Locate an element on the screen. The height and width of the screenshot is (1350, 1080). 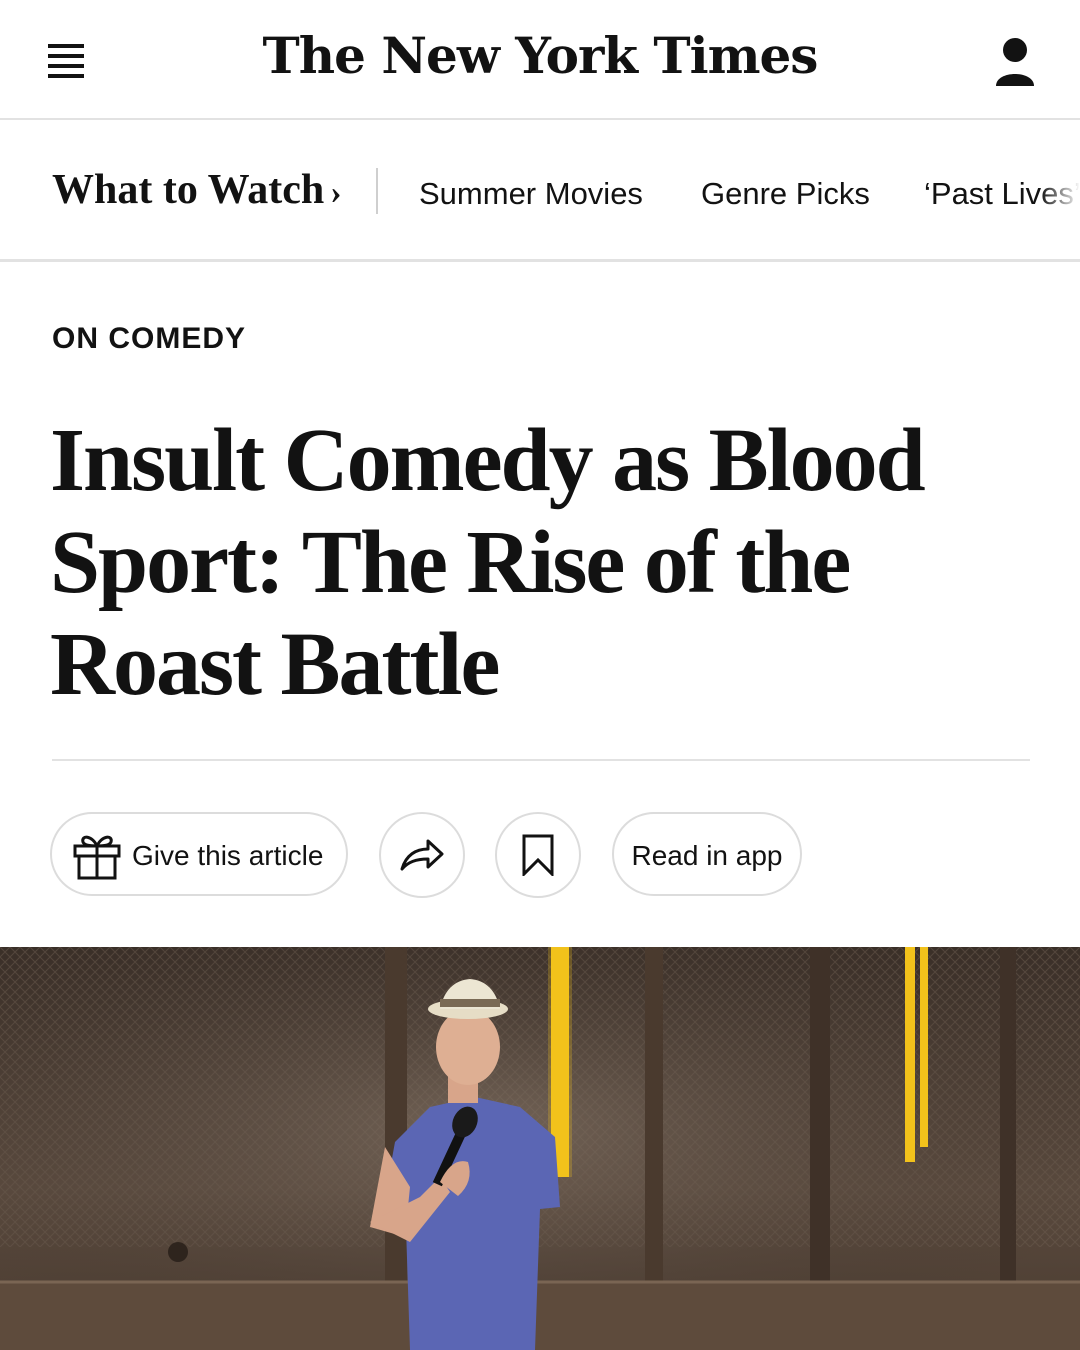
nav-link-genre-picks: Genre Picks is located at coordinates (785, 194).